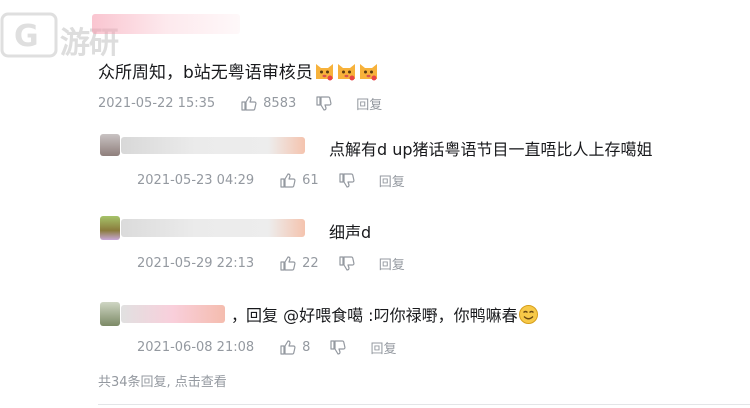  I want to click on view-more-replies-link: 共34条回复, 点击查看, so click(162, 380).